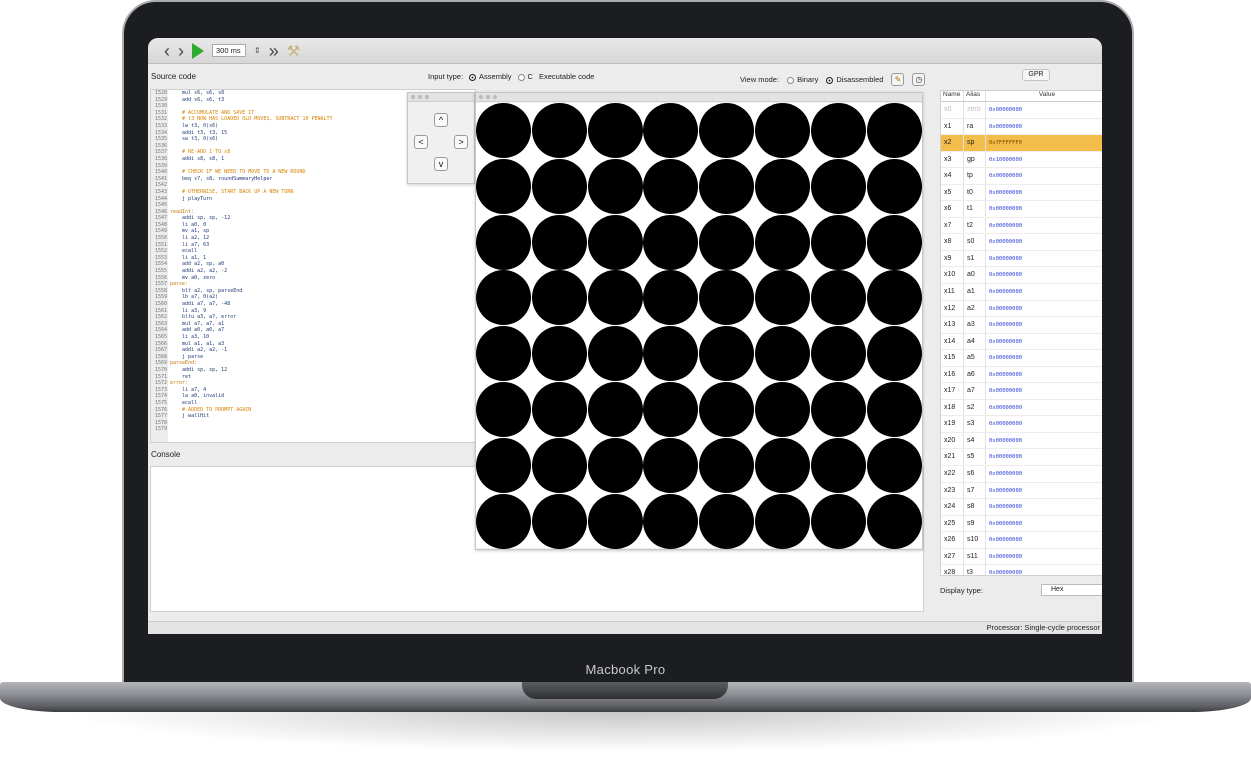  What do you see at coordinates (1021, 127) in the screenshot?
I see `register-row: x1 ra 0x00000000` at bounding box center [1021, 127].